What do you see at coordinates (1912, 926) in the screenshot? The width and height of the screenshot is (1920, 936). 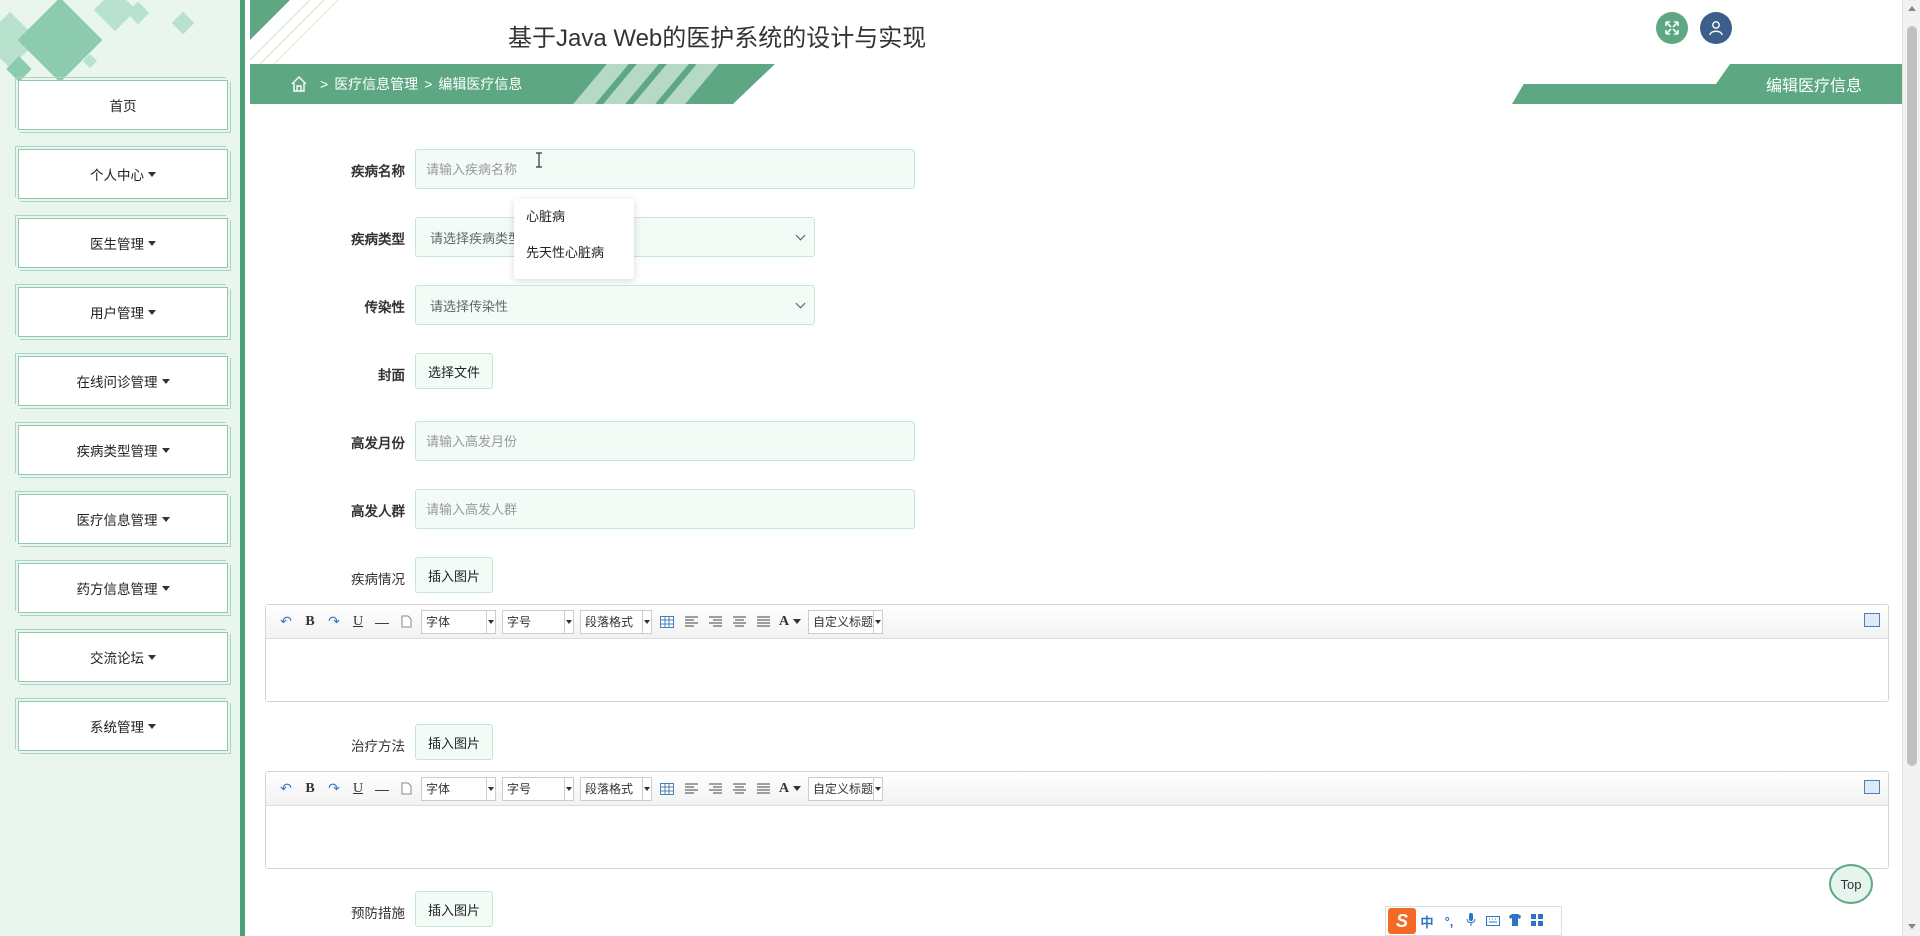 I see `scroll-down-icon` at bounding box center [1912, 926].